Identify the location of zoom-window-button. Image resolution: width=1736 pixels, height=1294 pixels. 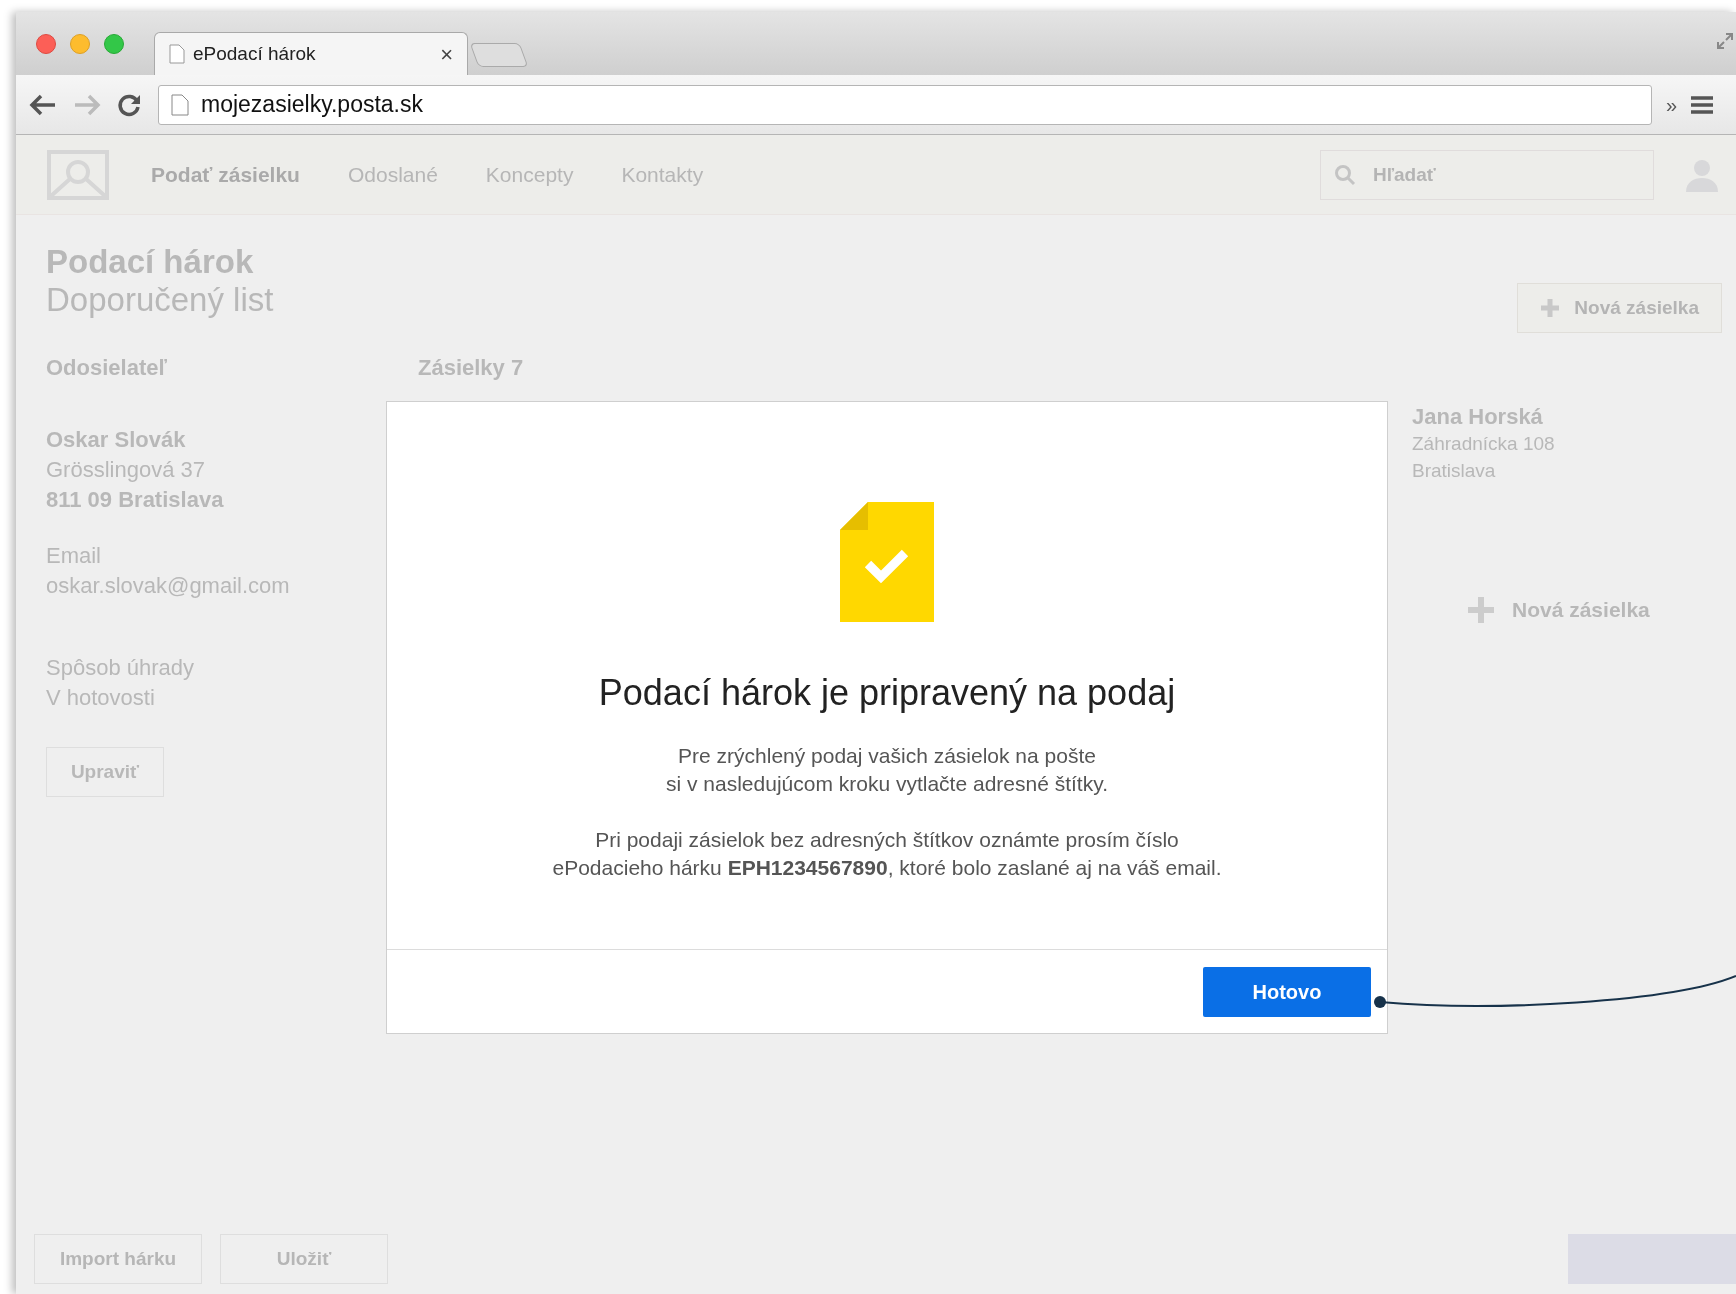
(114, 44).